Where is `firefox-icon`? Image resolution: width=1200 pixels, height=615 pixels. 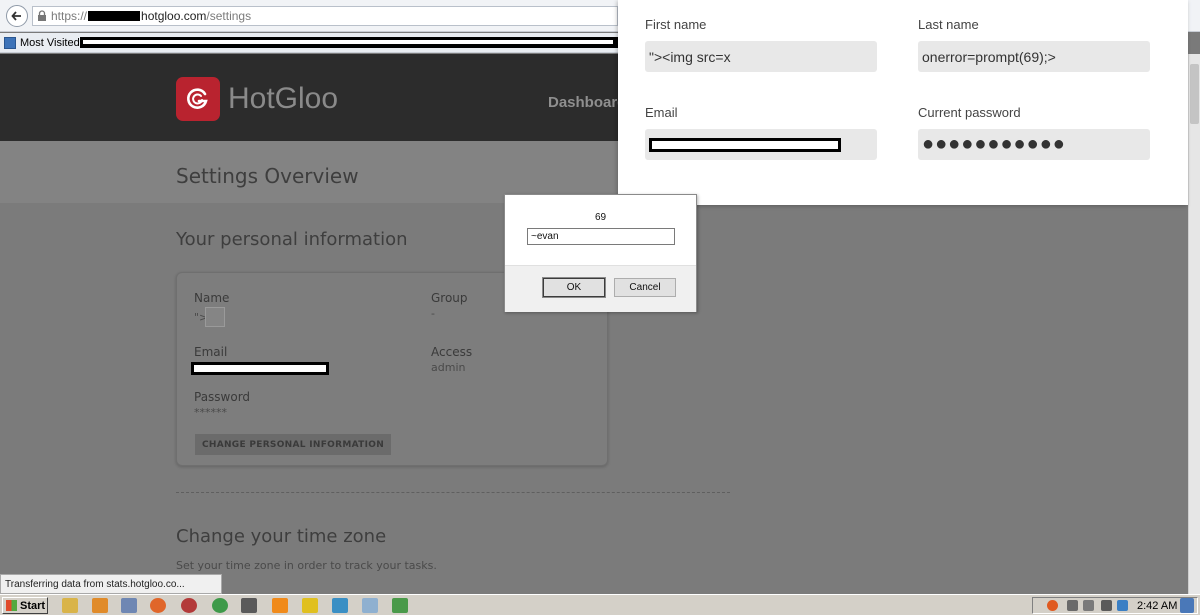
firefox-icon is located at coordinates (158, 605).